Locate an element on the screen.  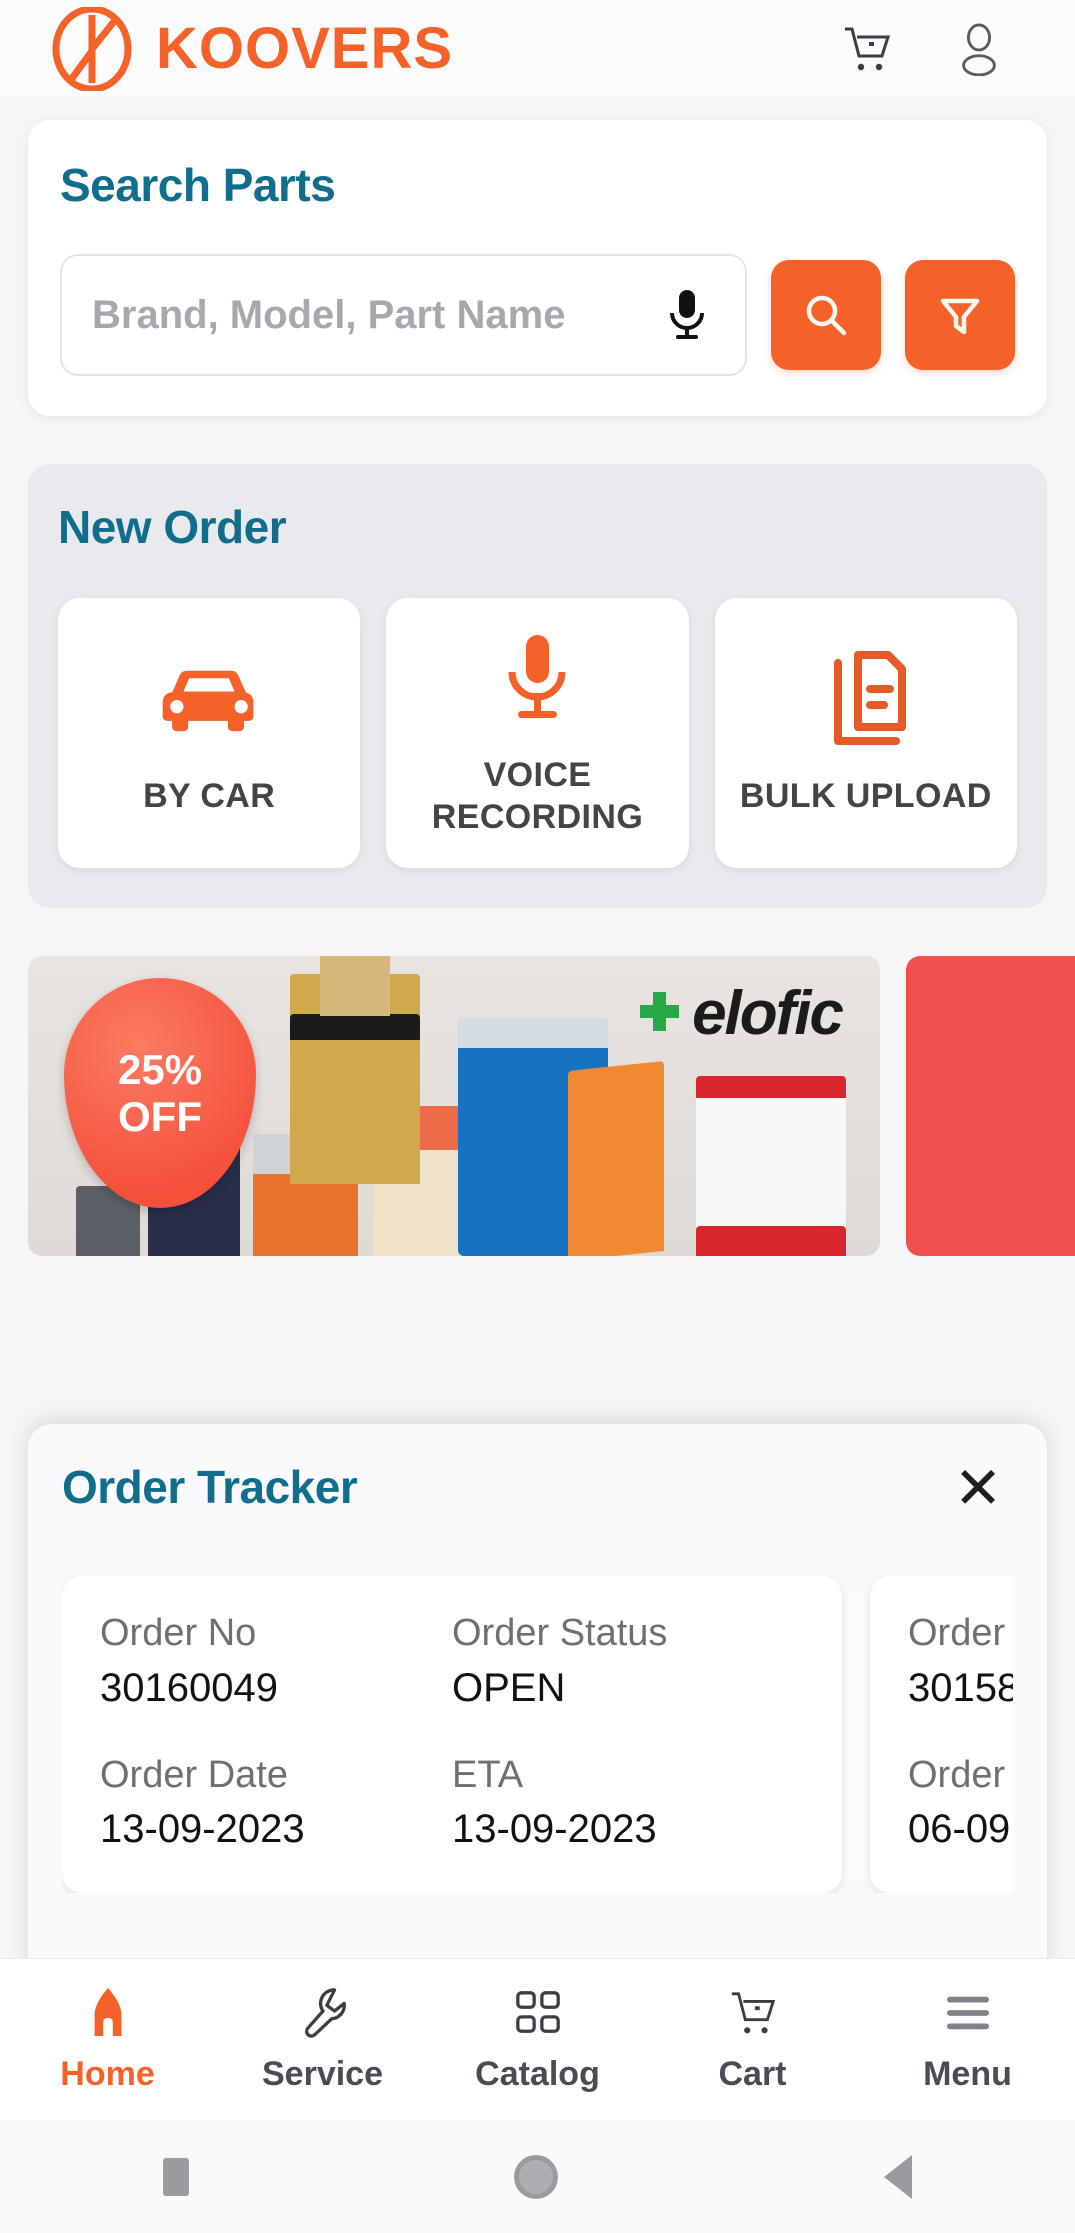
search-row is located at coordinates (537, 315).